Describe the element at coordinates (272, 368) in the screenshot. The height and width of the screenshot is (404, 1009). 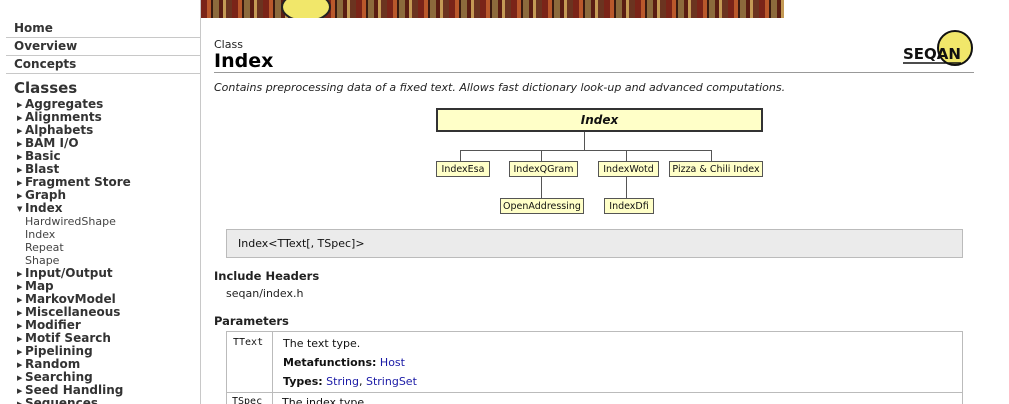
I see `table-column-divider` at that location.